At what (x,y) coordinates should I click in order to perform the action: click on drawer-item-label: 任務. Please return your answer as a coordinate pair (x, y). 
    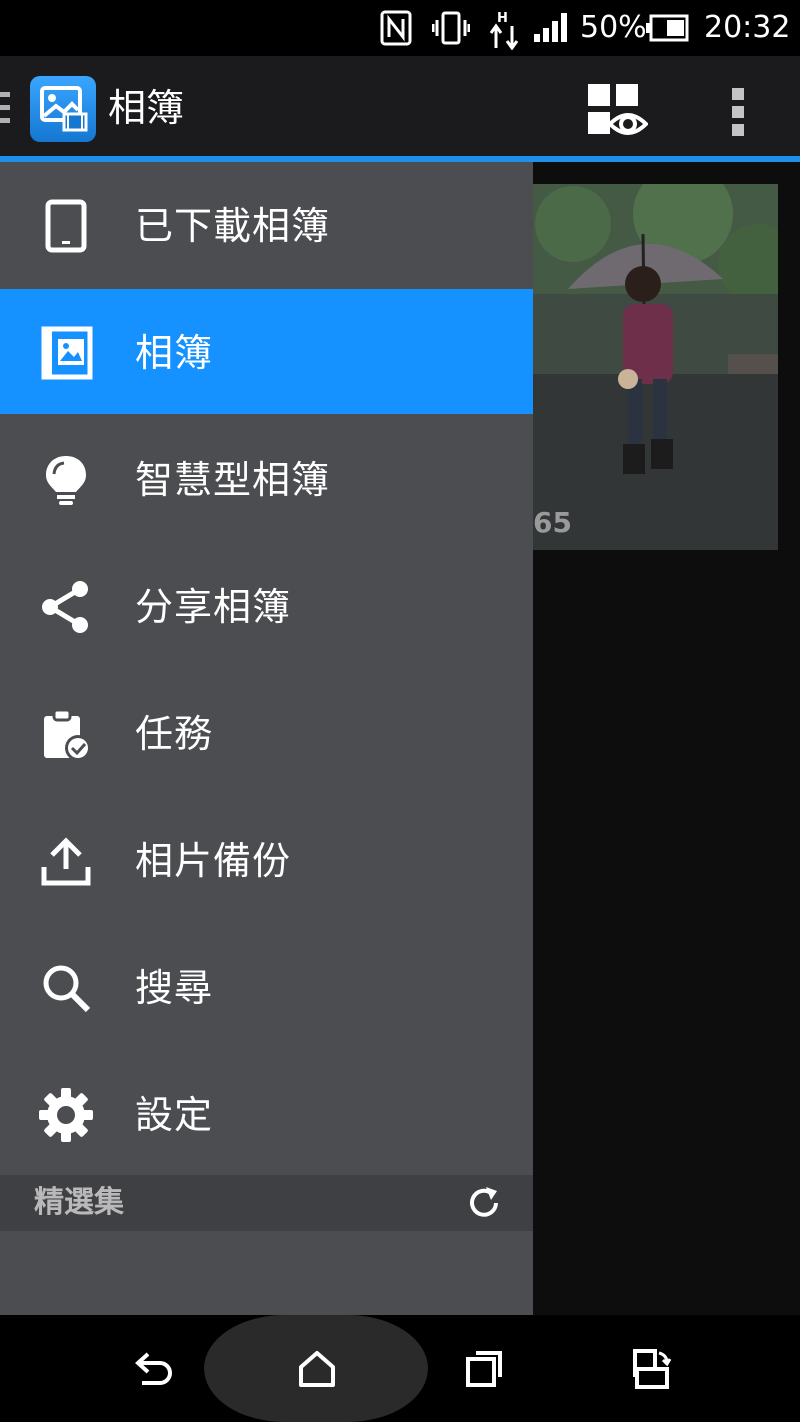
    Looking at the image, I should click on (174, 734).